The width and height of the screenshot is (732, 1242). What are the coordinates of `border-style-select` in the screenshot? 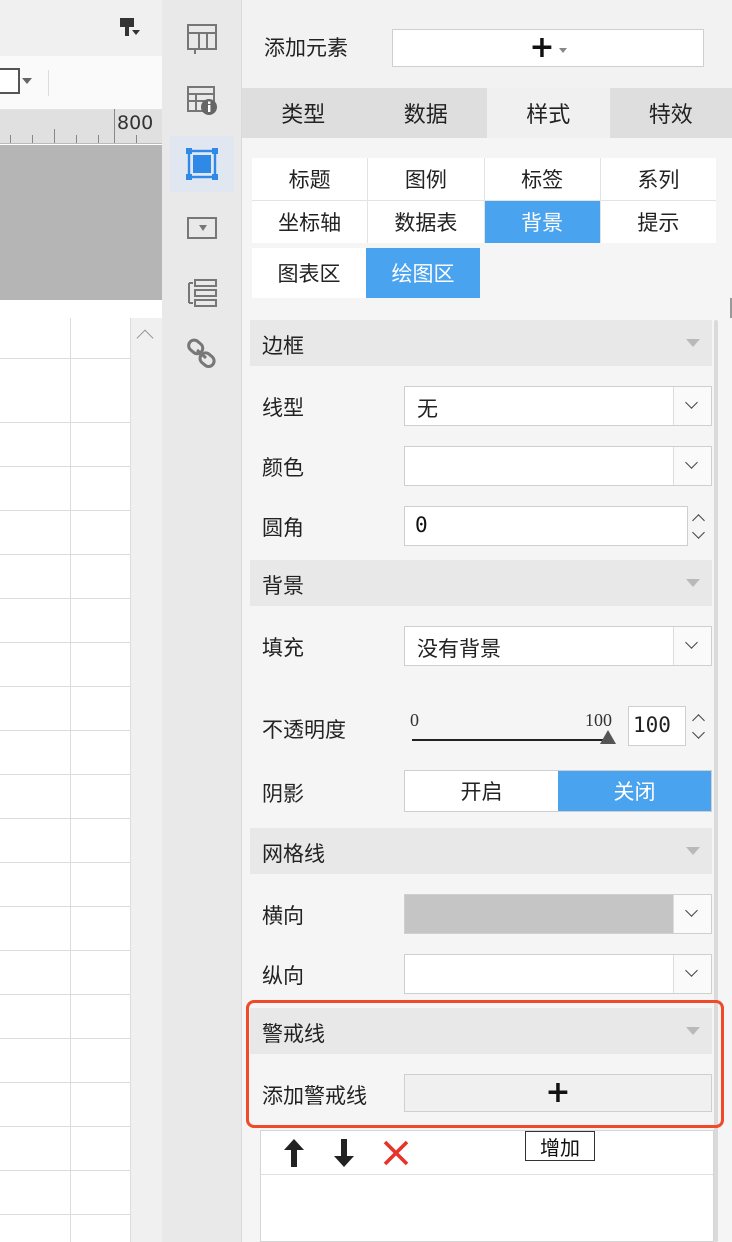 It's located at (10, 81).